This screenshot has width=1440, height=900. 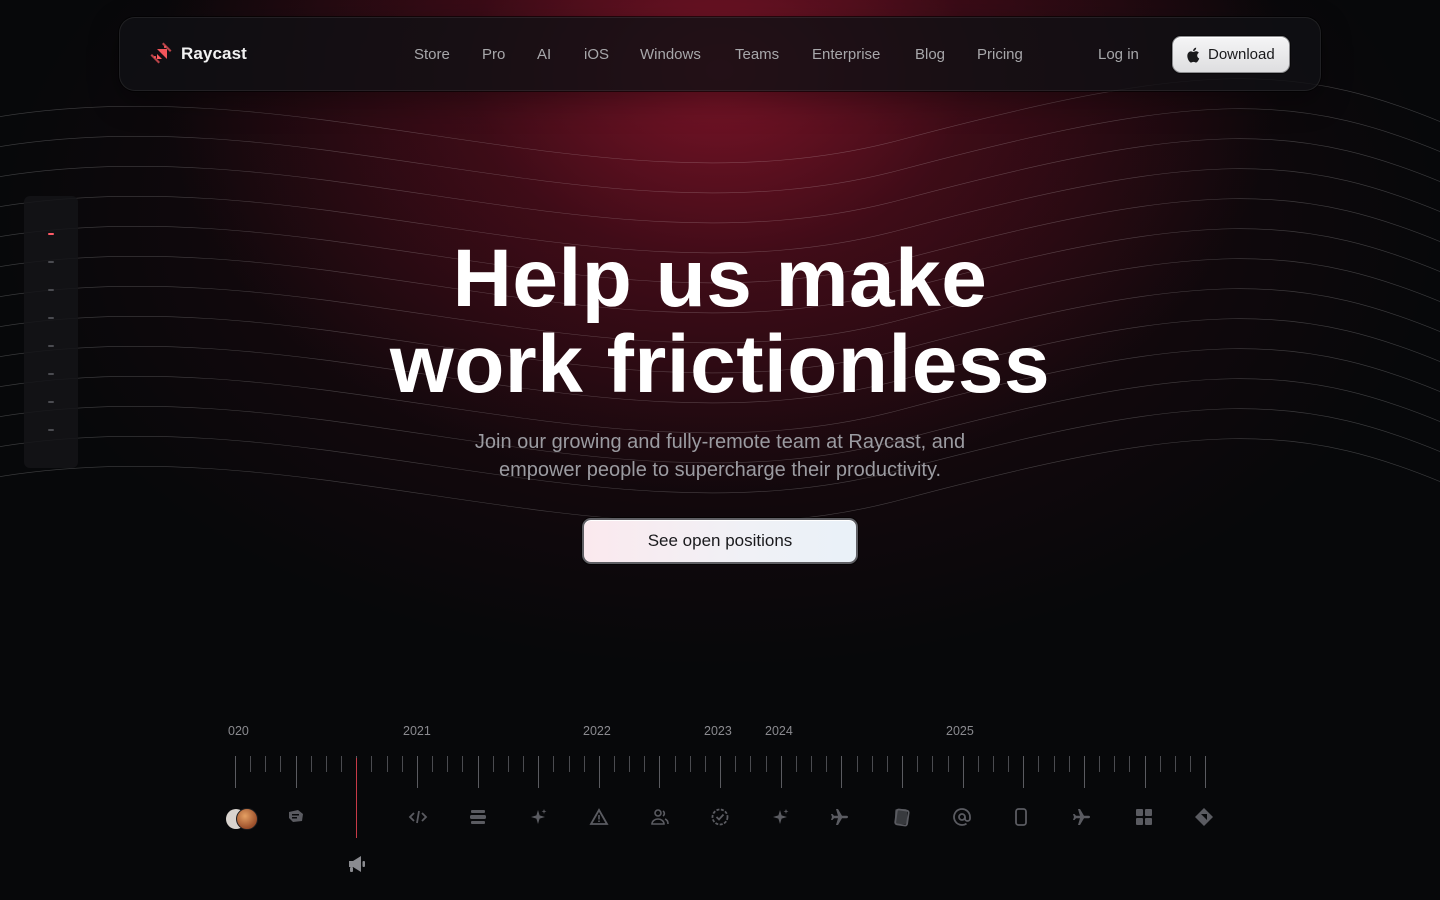 What do you see at coordinates (757, 54) in the screenshot?
I see `nav-link-teams: Teams` at bounding box center [757, 54].